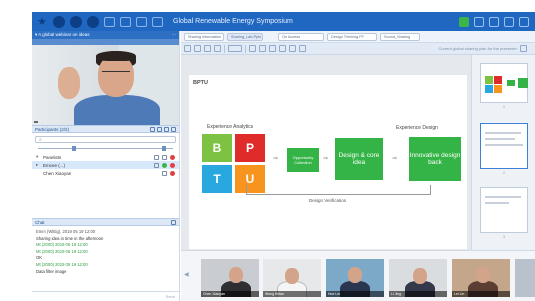  I want to click on block-b: B, so click(217, 148).